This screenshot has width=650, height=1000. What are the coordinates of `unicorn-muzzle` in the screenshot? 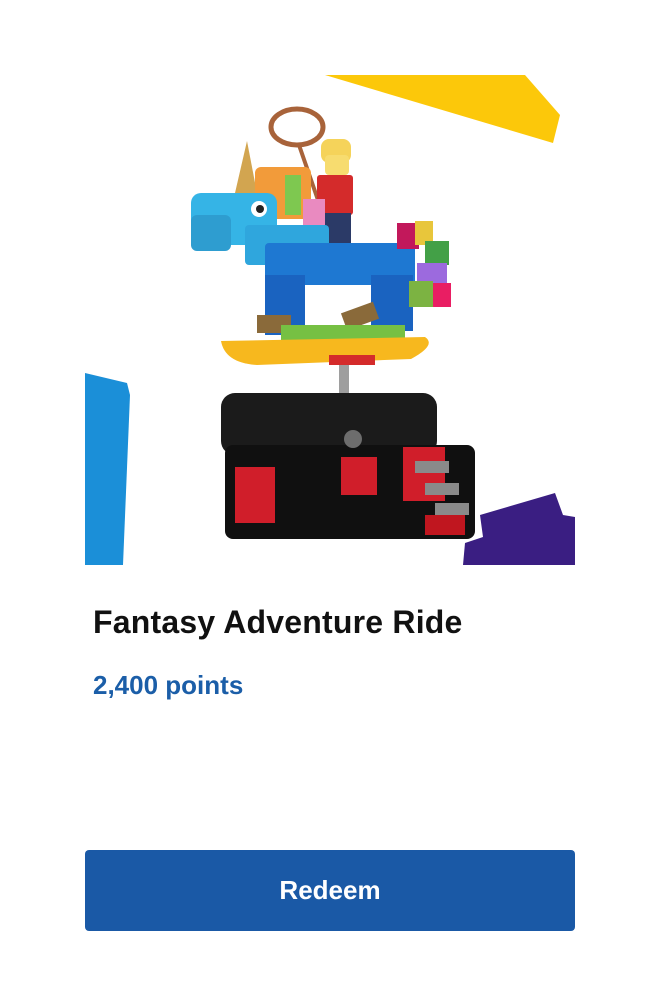 It's located at (211, 233).